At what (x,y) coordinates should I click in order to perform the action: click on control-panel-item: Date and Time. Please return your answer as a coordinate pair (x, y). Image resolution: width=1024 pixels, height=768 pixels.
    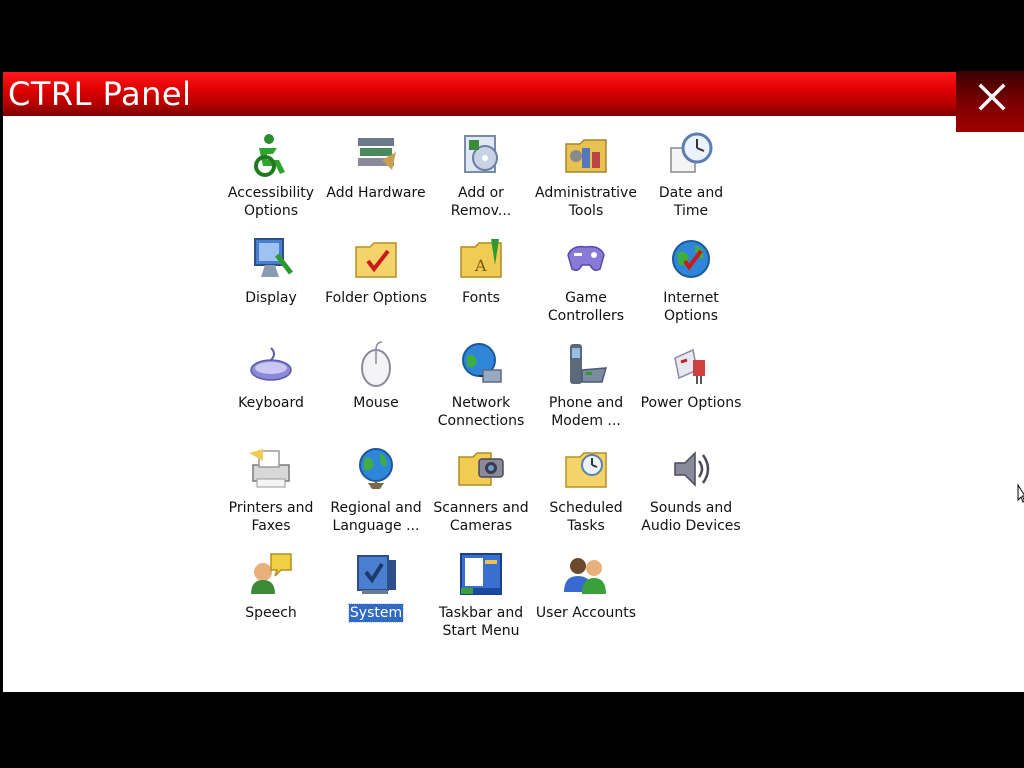
    Looking at the image, I should click on (691, 180).